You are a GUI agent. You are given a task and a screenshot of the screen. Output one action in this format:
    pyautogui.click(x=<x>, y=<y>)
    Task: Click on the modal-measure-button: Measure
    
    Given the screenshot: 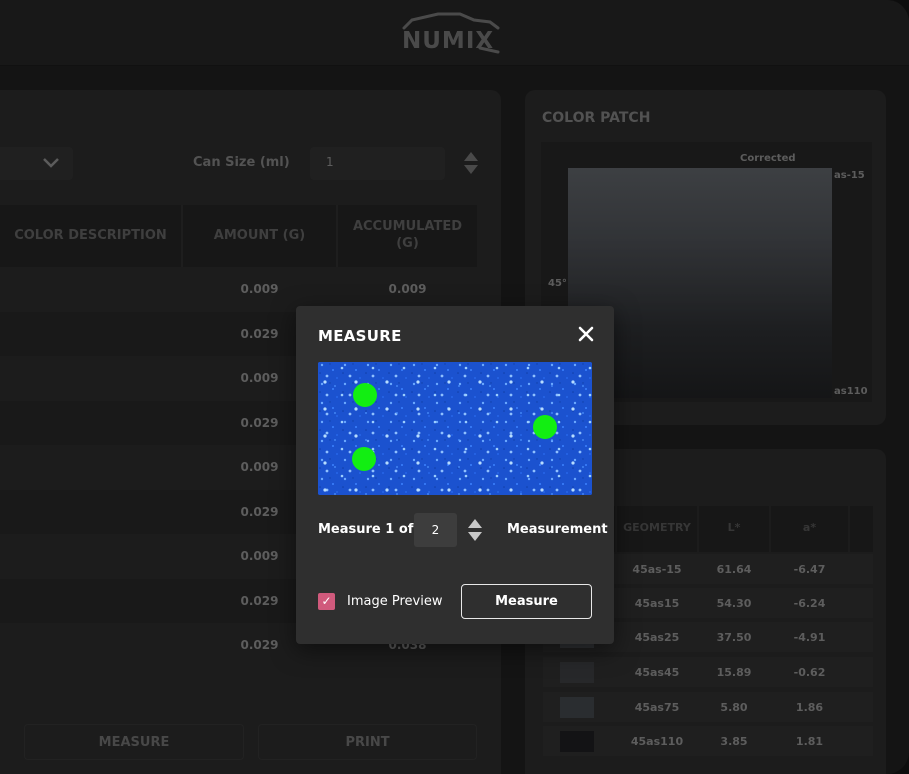 What is the action you would take?
    pyautogui.click(x=526, y=601)
    